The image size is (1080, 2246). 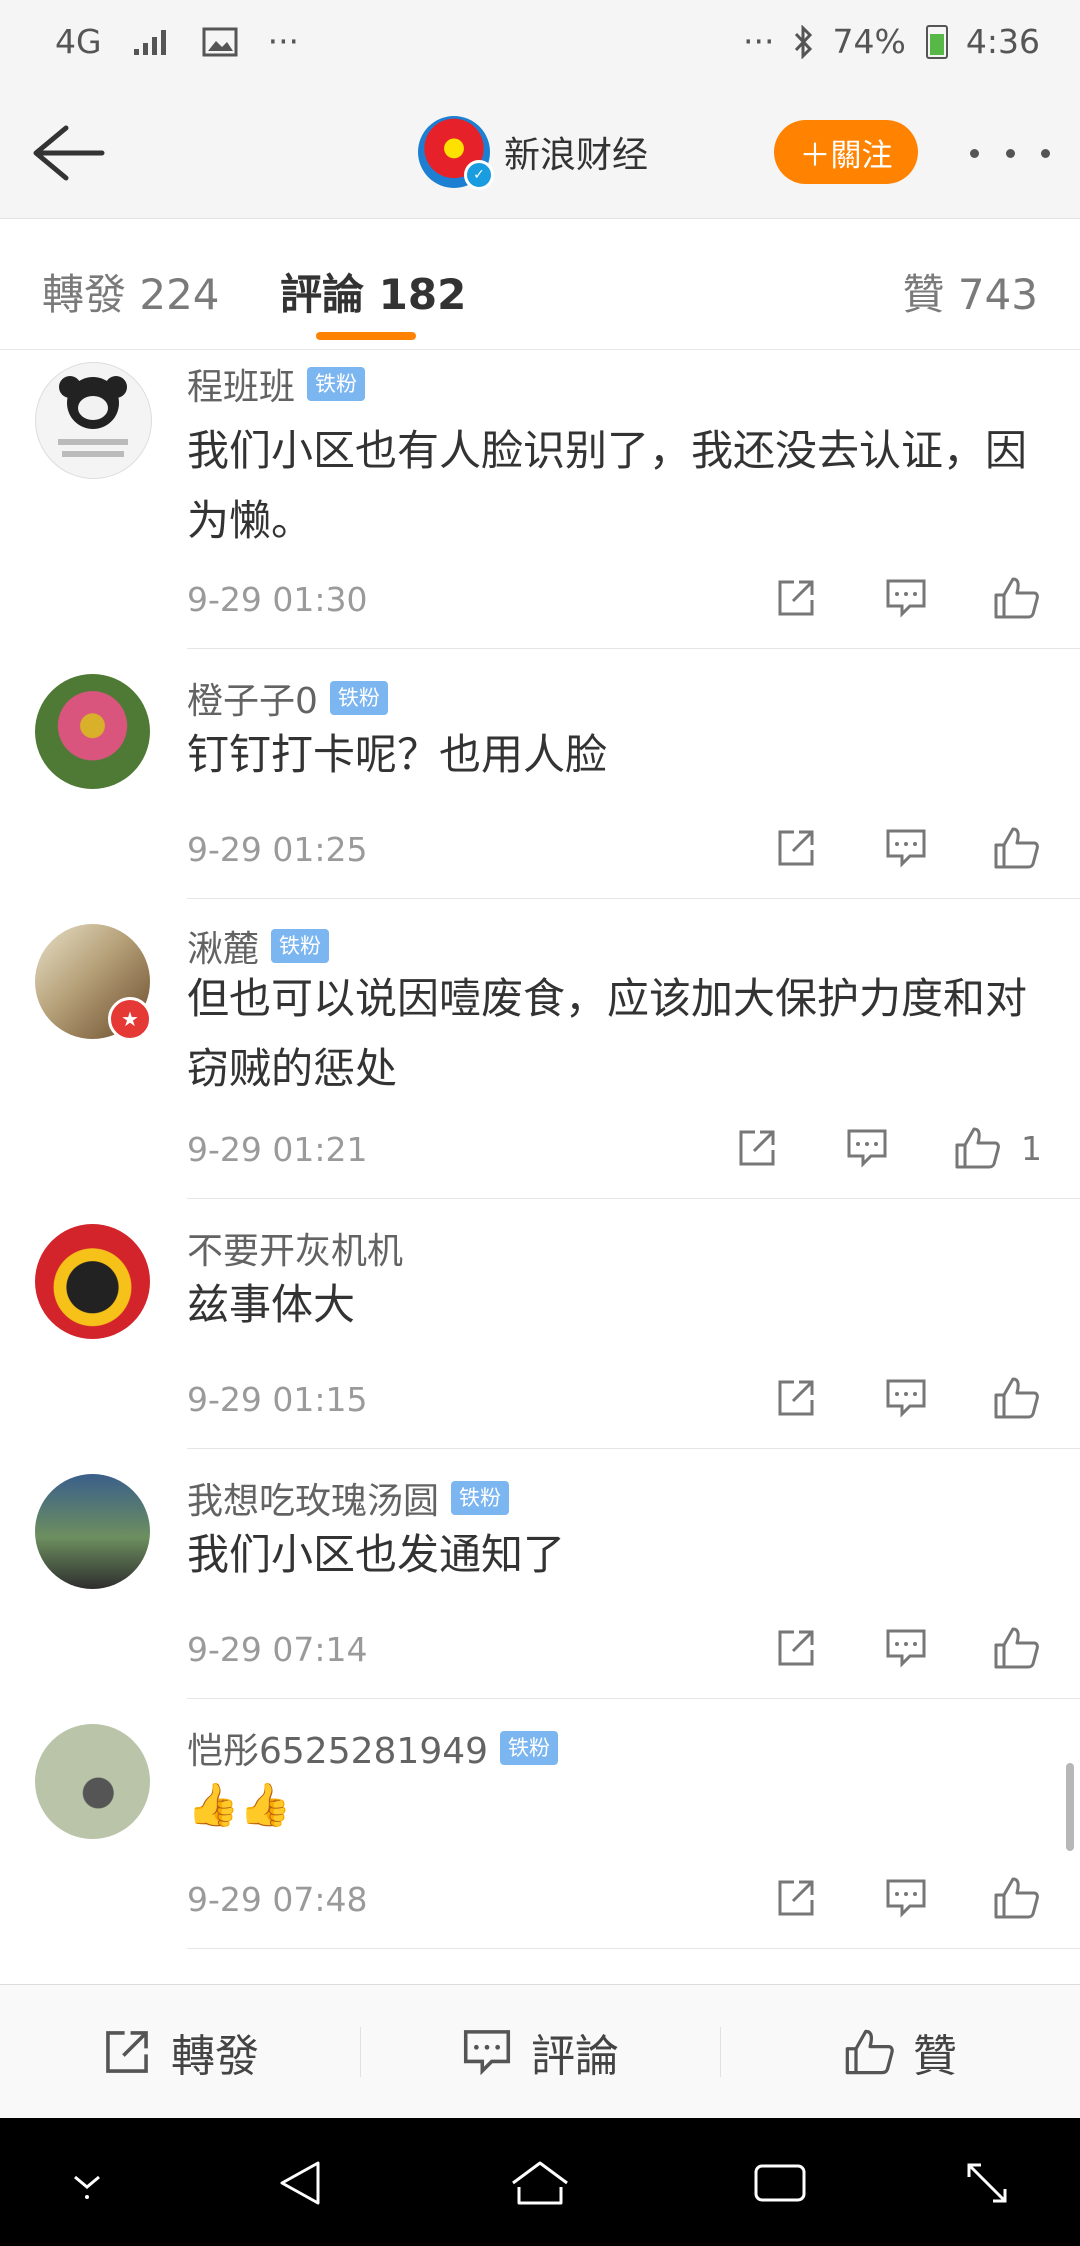 I want to click on notification-overflow: ···, so click(x=283, y=41).